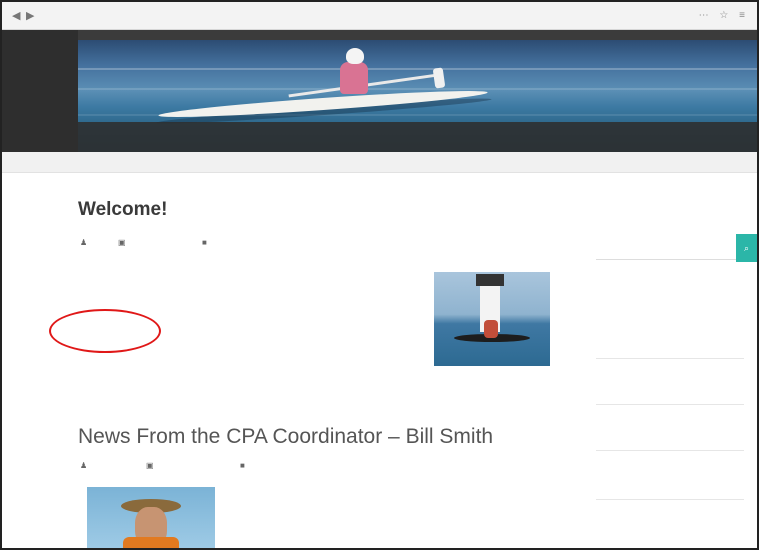  What do you see at coordinates (122, 210) in the screenshot?
I see `post-title: Welcome!` at bounding box center [122, 210].